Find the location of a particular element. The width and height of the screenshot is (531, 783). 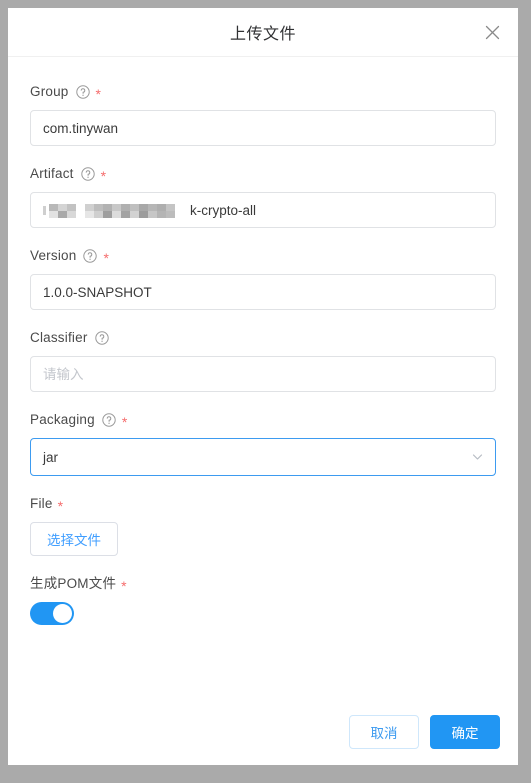

classifier-label-text: Classifier is located at coordinates (59, 337).